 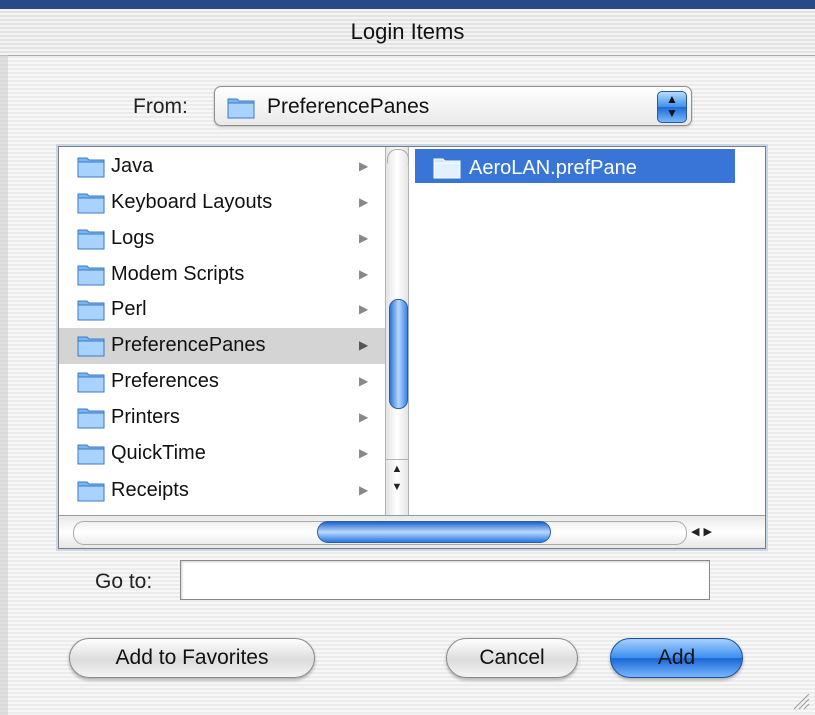 I want to click on goto-field, so click(x=445, y=580).